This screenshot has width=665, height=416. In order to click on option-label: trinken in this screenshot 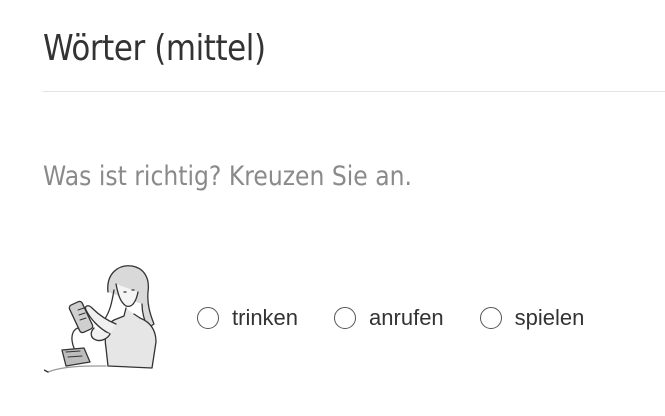, I will do `click(265, 317)`.